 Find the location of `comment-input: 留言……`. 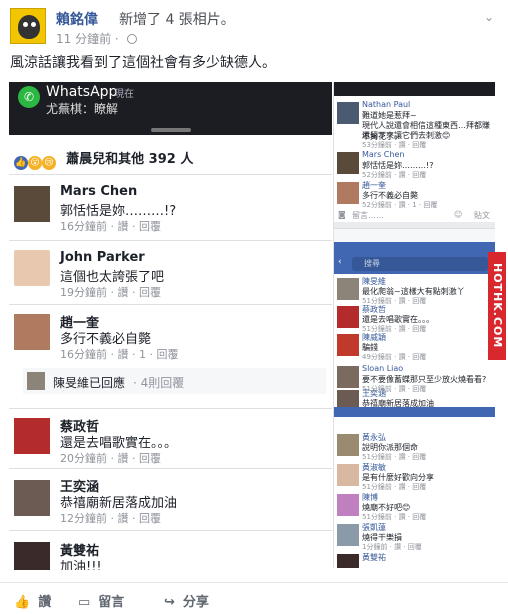

comment-input: 留言…… is located at coordinates (368, 215).